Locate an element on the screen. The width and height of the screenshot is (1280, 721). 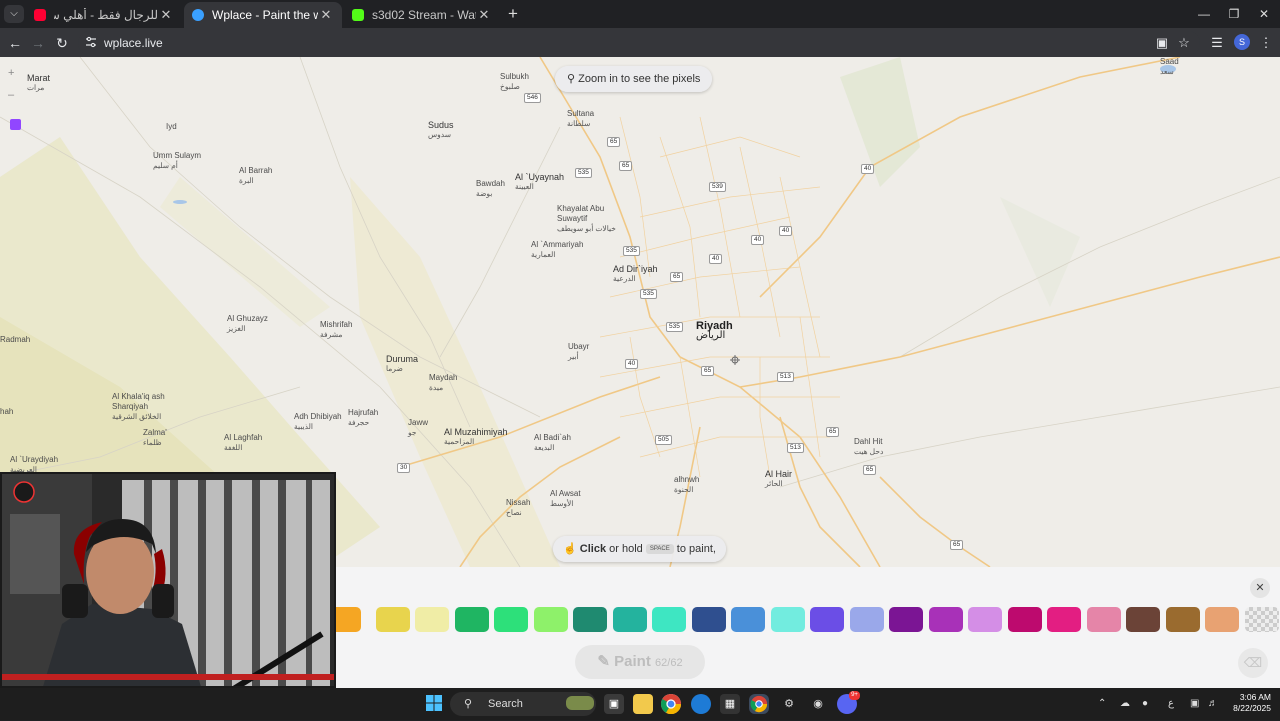
forward-button: → is located at coordinates (38, 43).